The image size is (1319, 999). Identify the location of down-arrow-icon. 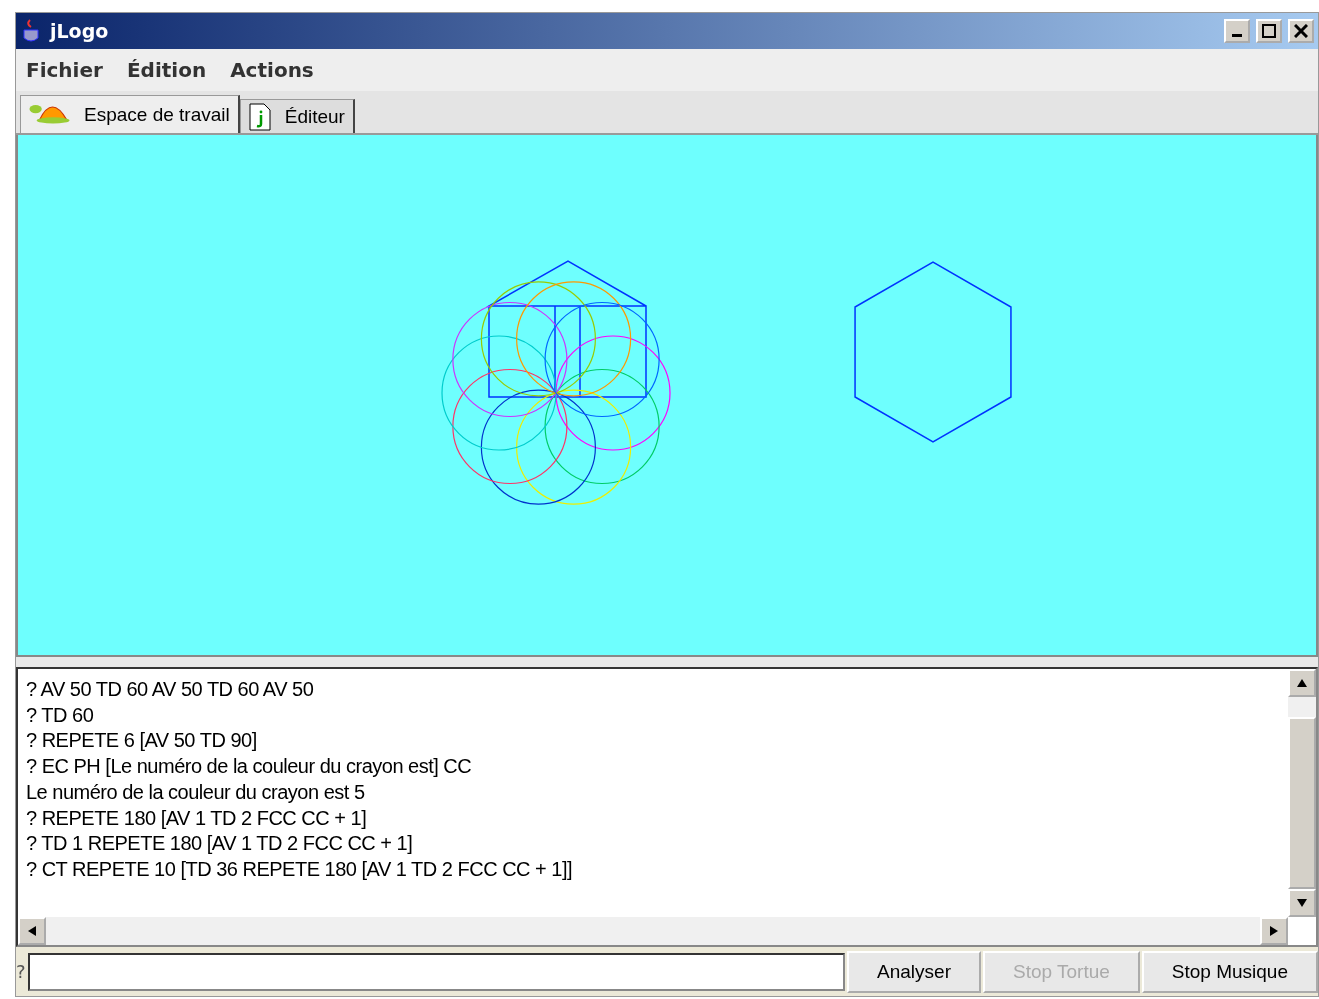
(1302, 903).